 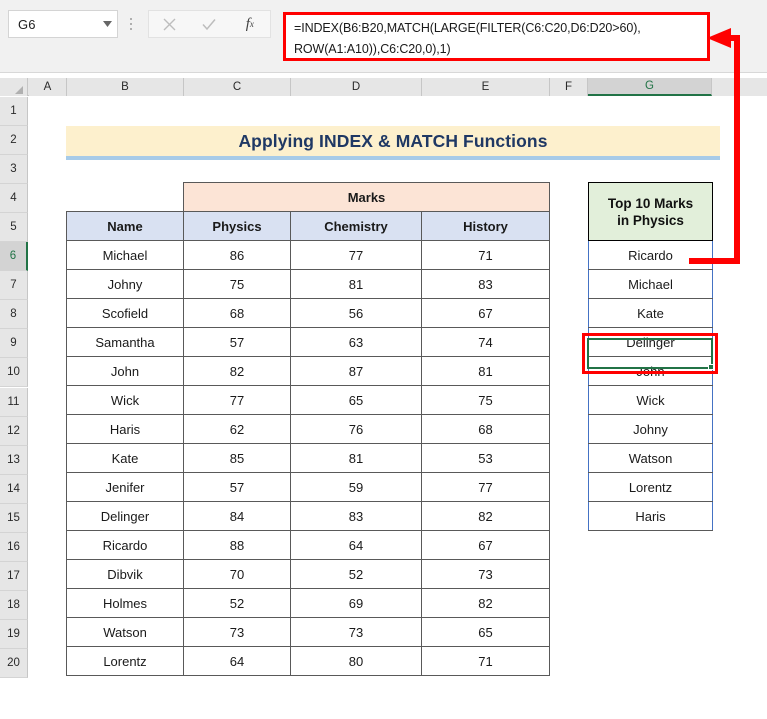 What do you see at coordinates (125, 429) in the screenshot?
I see `cell-name: Haris` at bounding box center [125, 429].